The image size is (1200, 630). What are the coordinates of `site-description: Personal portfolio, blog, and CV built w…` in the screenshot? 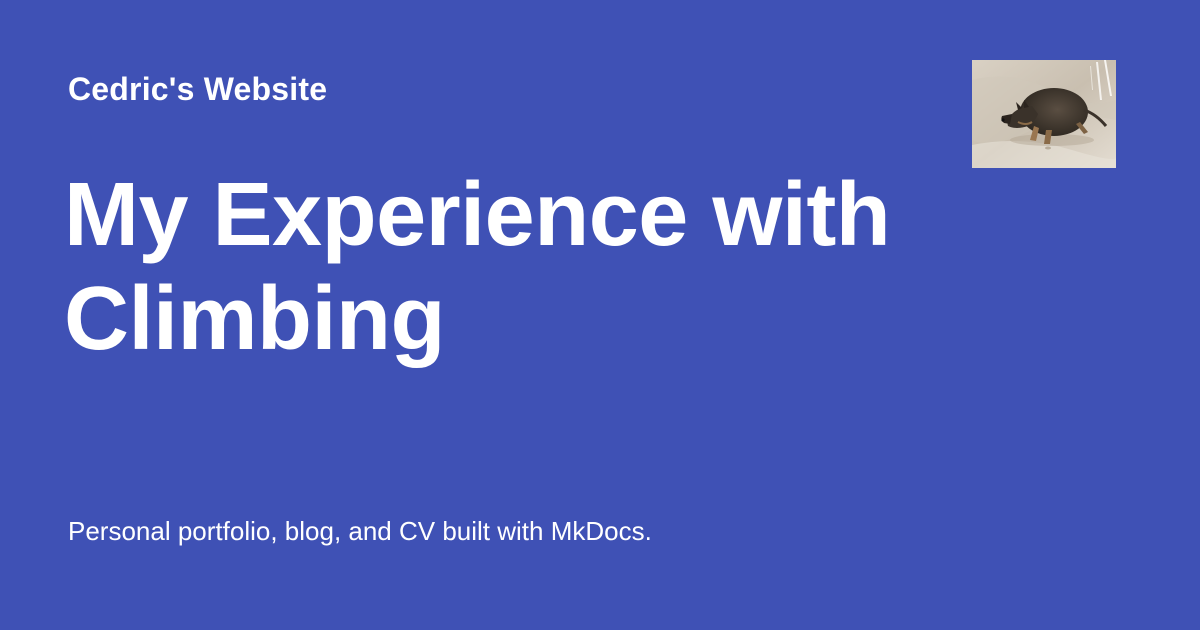 It's located at (360, 531).